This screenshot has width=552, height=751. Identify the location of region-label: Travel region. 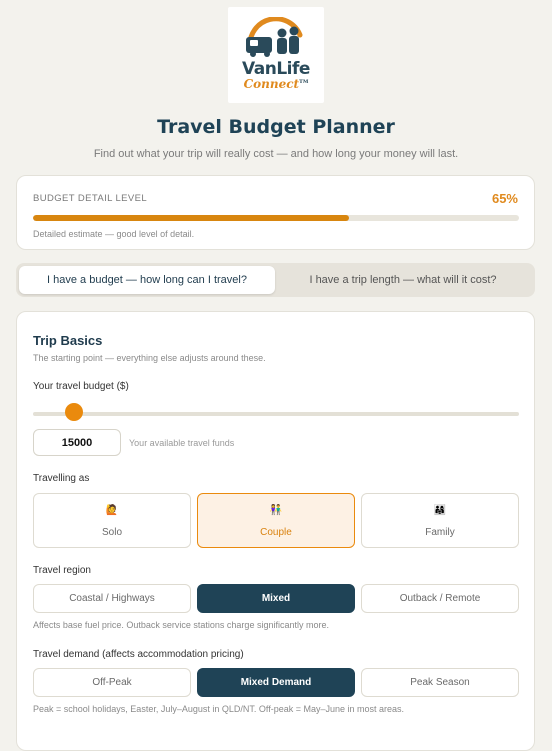
(62, 570).